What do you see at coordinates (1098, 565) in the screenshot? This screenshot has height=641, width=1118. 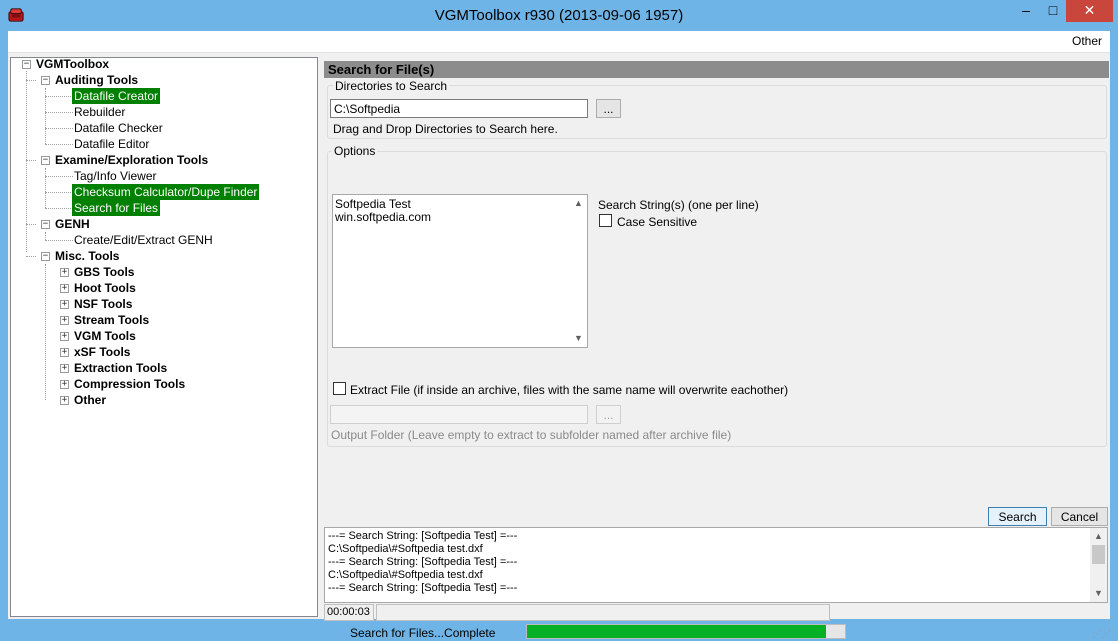 I see `log-scrollbar: ▲ ▼` at bounding box center [1098, 565].